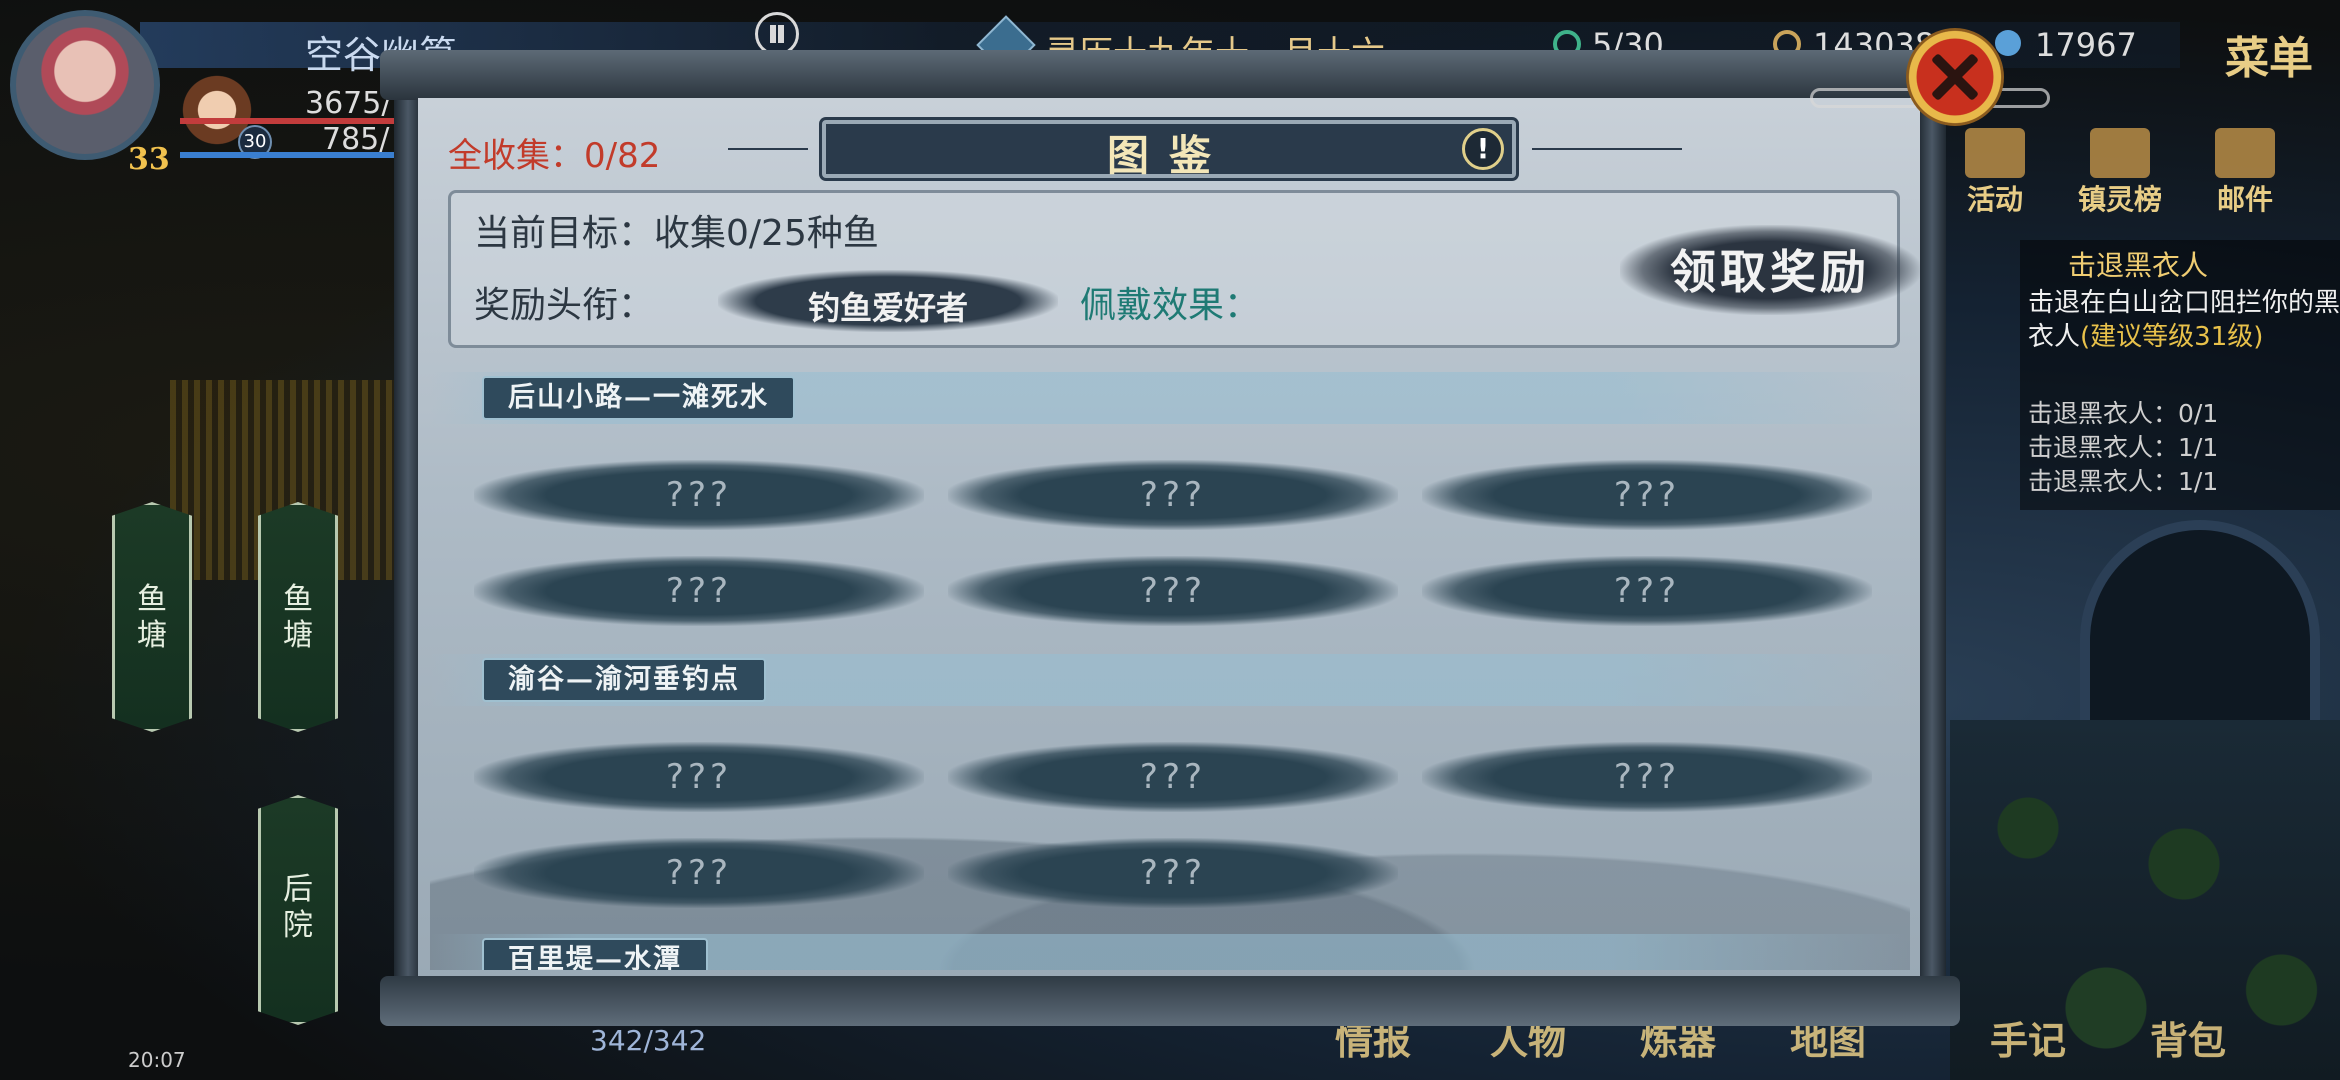  What do you see at coordinates (1170, 1001) in the screenshot?
I see `scroll-bottom-rod` at bounding box center [1170, 1001].